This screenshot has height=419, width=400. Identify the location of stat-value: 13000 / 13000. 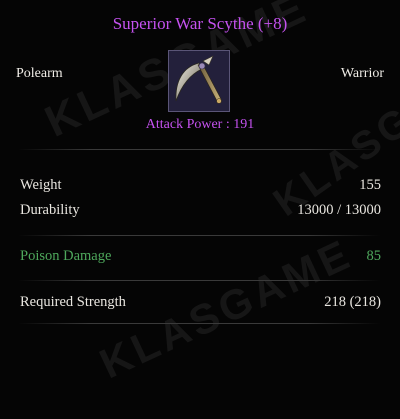
(339, 210).